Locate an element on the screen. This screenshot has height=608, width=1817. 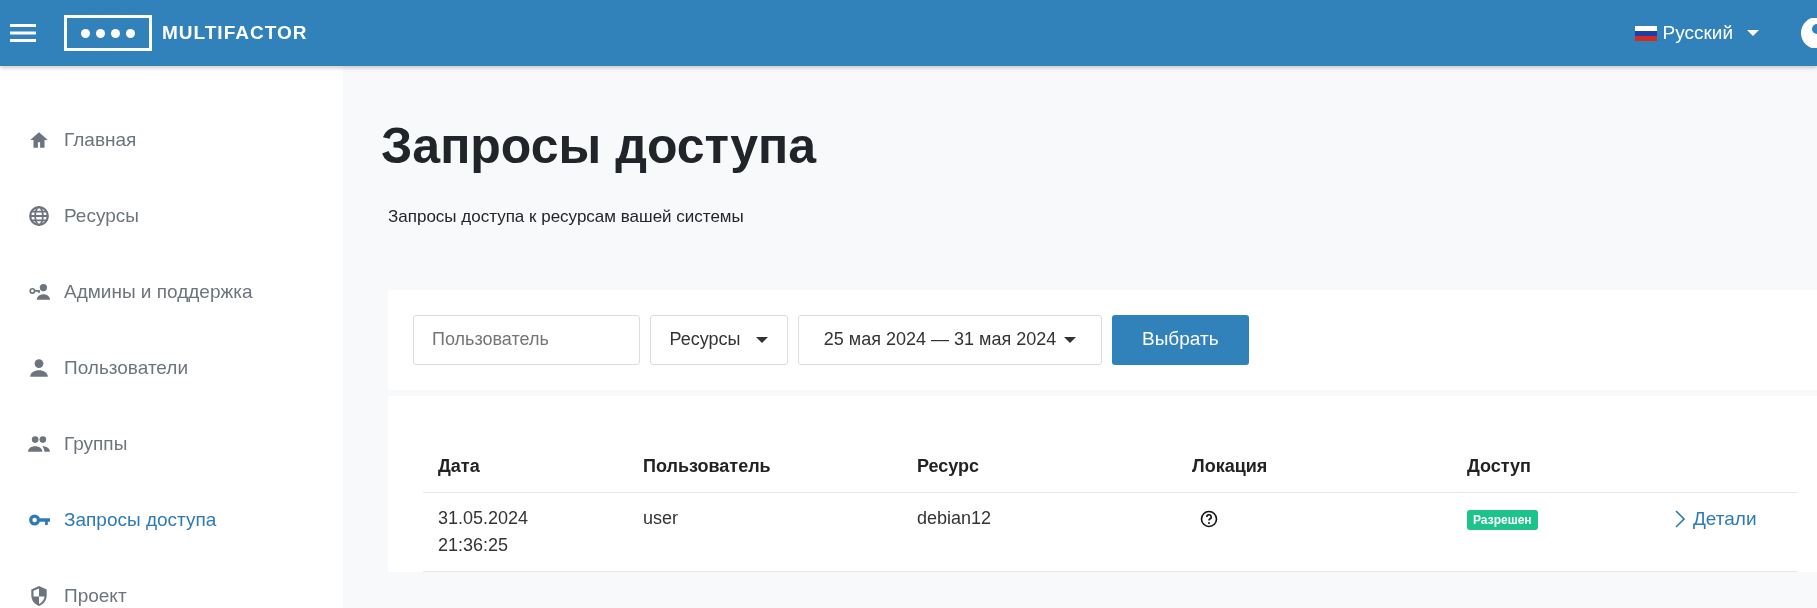
access-status-badge: Разрешен is located at coordinates (1502, 519).